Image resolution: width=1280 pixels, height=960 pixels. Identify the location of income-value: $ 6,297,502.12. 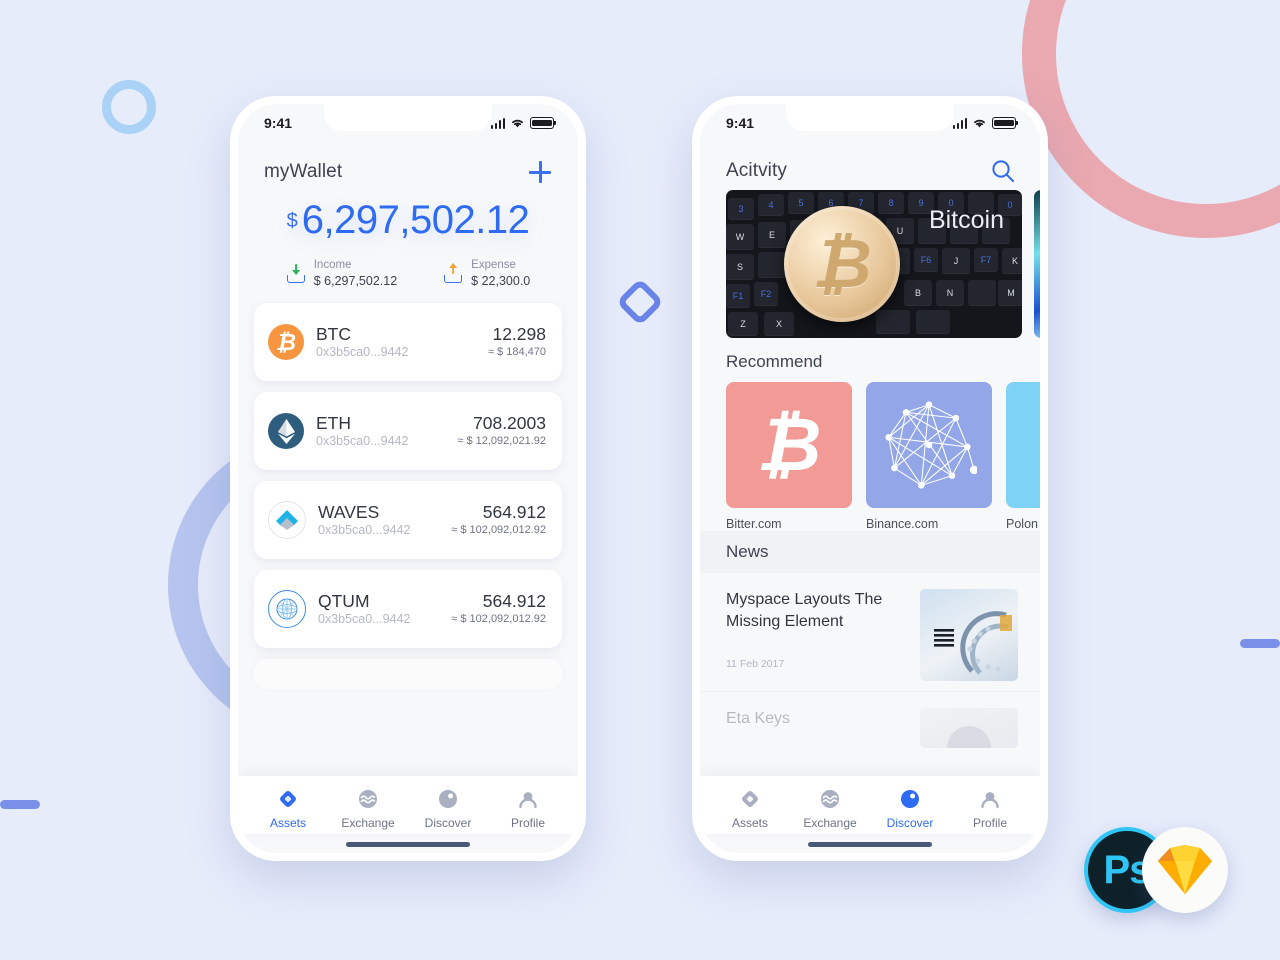
(355, 280).